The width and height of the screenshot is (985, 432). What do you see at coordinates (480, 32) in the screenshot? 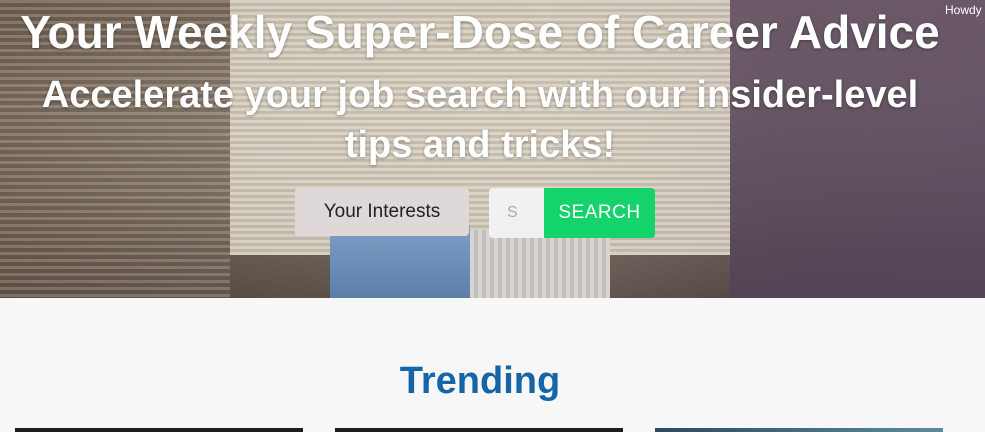
I see `hero-title: Your Weekly Super-Dose of Career Advice` at bounding box center [480, 32].